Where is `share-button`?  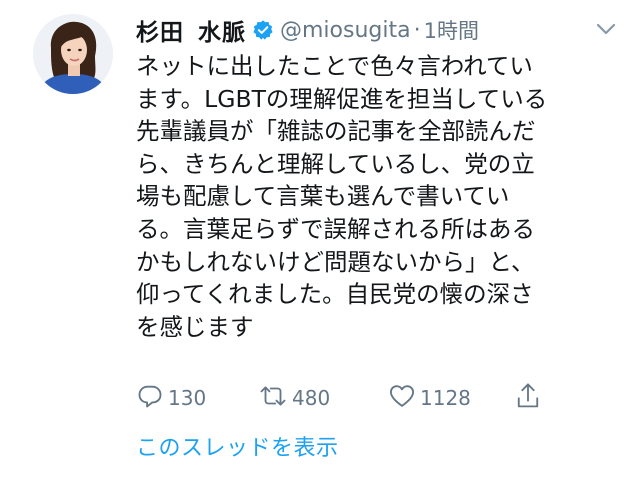 share-button is located at coordinates (528, 398).